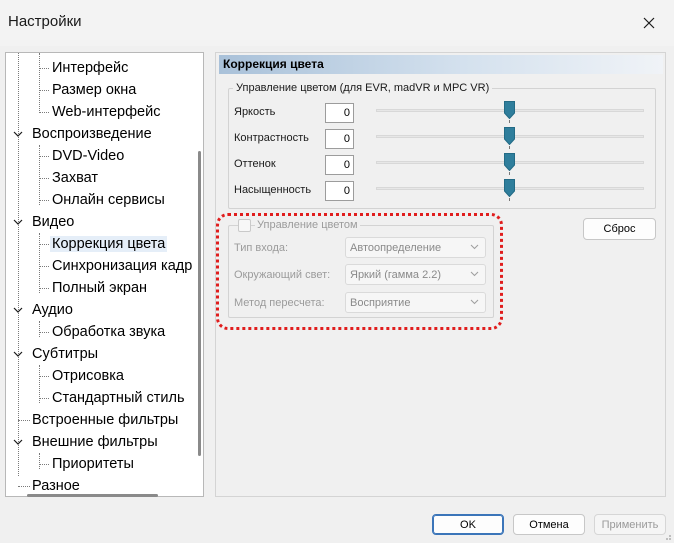  Describe the element at coordinates (94, 90) in the screenshot. I see `tree-item-window-size: Размер окна` at that location.